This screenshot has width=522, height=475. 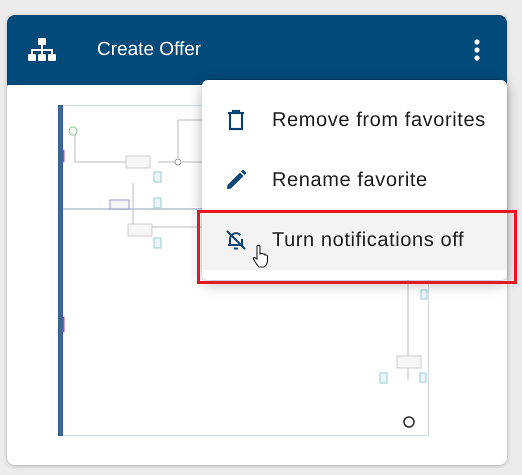 What do you see at coordinates (42, 50) in the screenshot?
I see `org-chart-icon` at bounding box center [42, 50].